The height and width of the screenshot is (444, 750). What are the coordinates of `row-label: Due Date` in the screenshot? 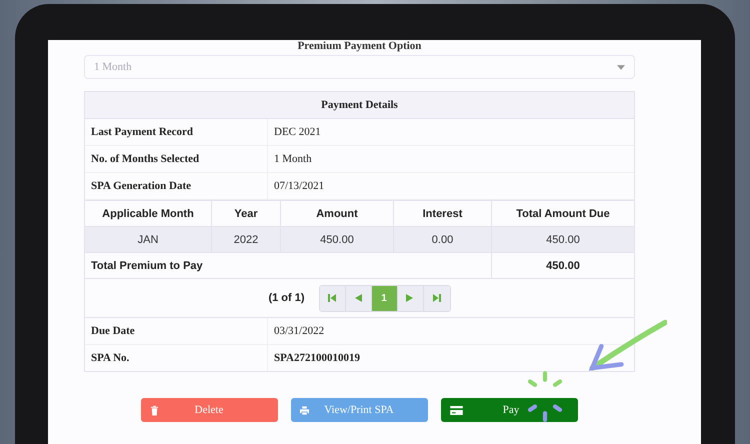 It's located at (176, 331).